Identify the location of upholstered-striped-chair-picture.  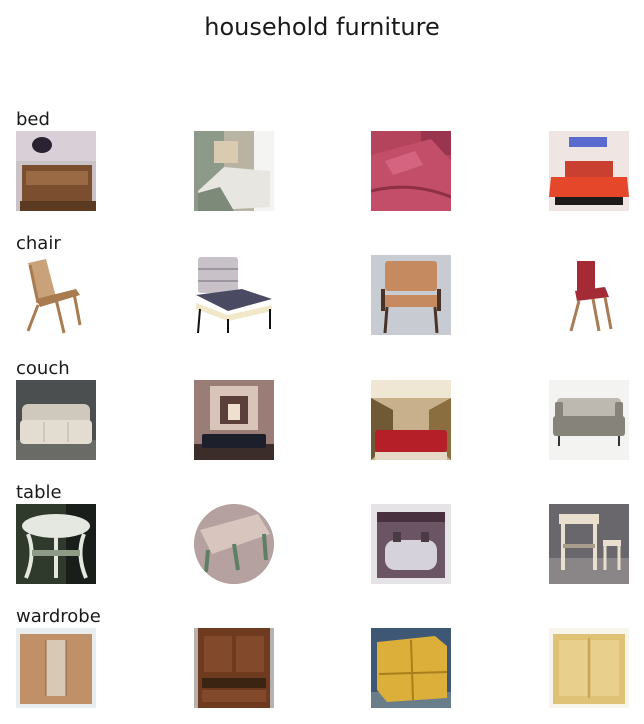
(234, 295).